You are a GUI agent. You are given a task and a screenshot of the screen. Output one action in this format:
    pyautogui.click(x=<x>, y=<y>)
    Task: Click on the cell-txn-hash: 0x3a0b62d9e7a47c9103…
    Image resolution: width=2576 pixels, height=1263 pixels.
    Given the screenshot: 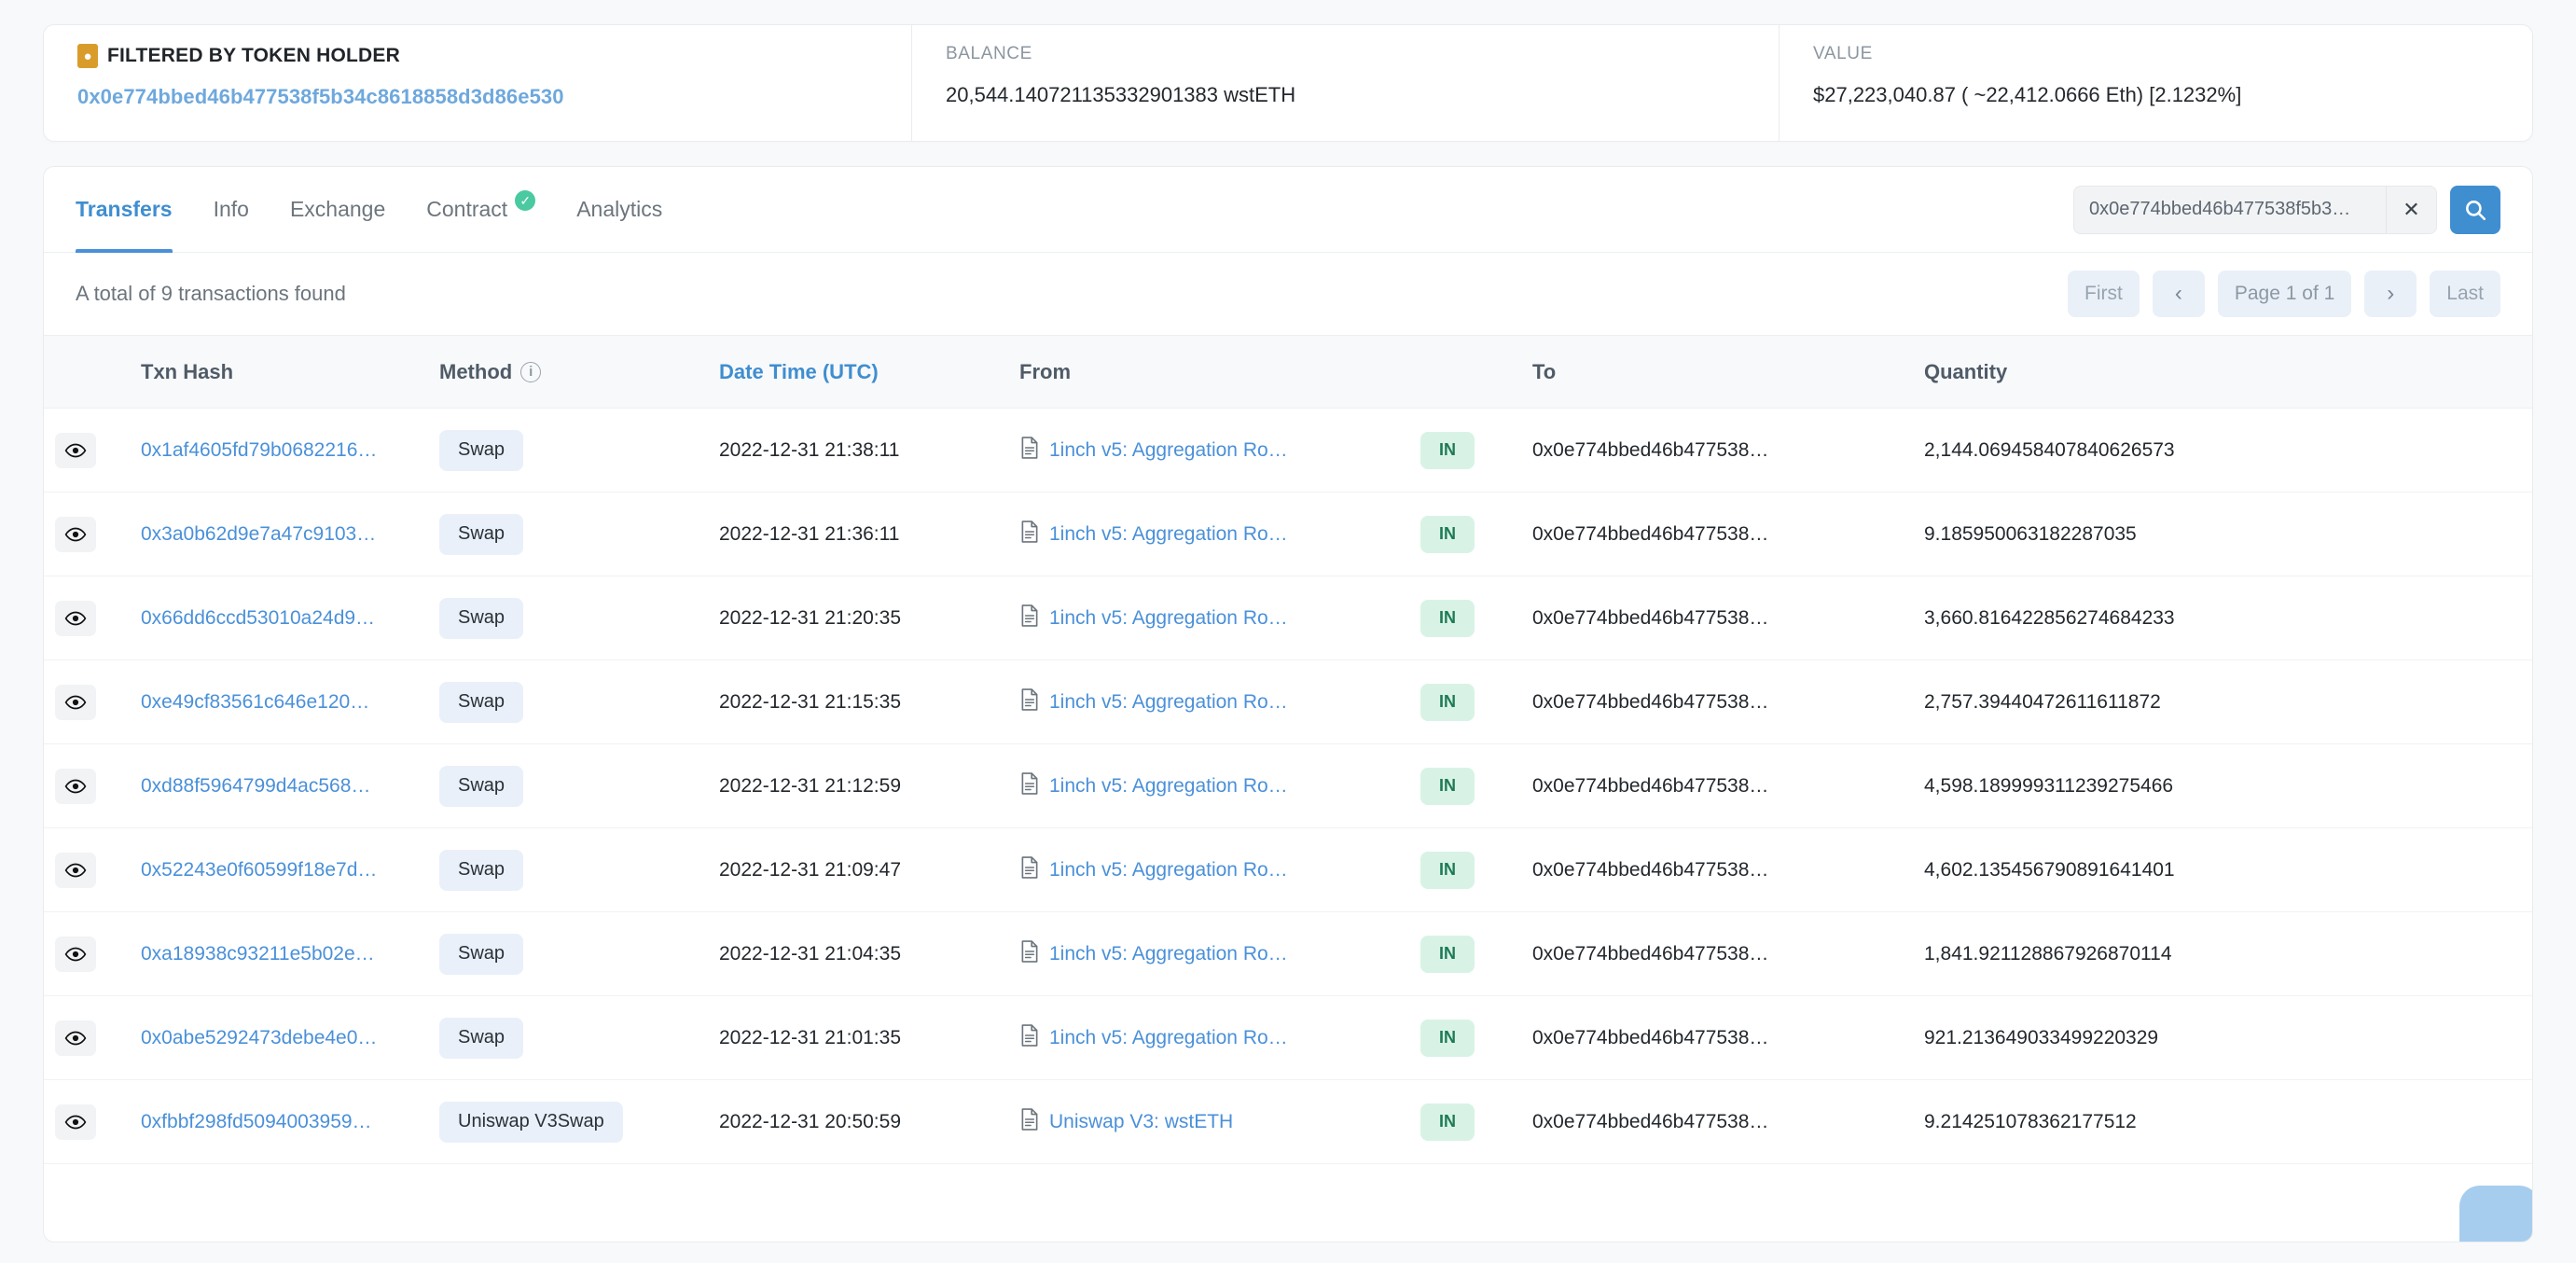 What is the action you would take?
    pyautogui.click(x=279, y=534)
    